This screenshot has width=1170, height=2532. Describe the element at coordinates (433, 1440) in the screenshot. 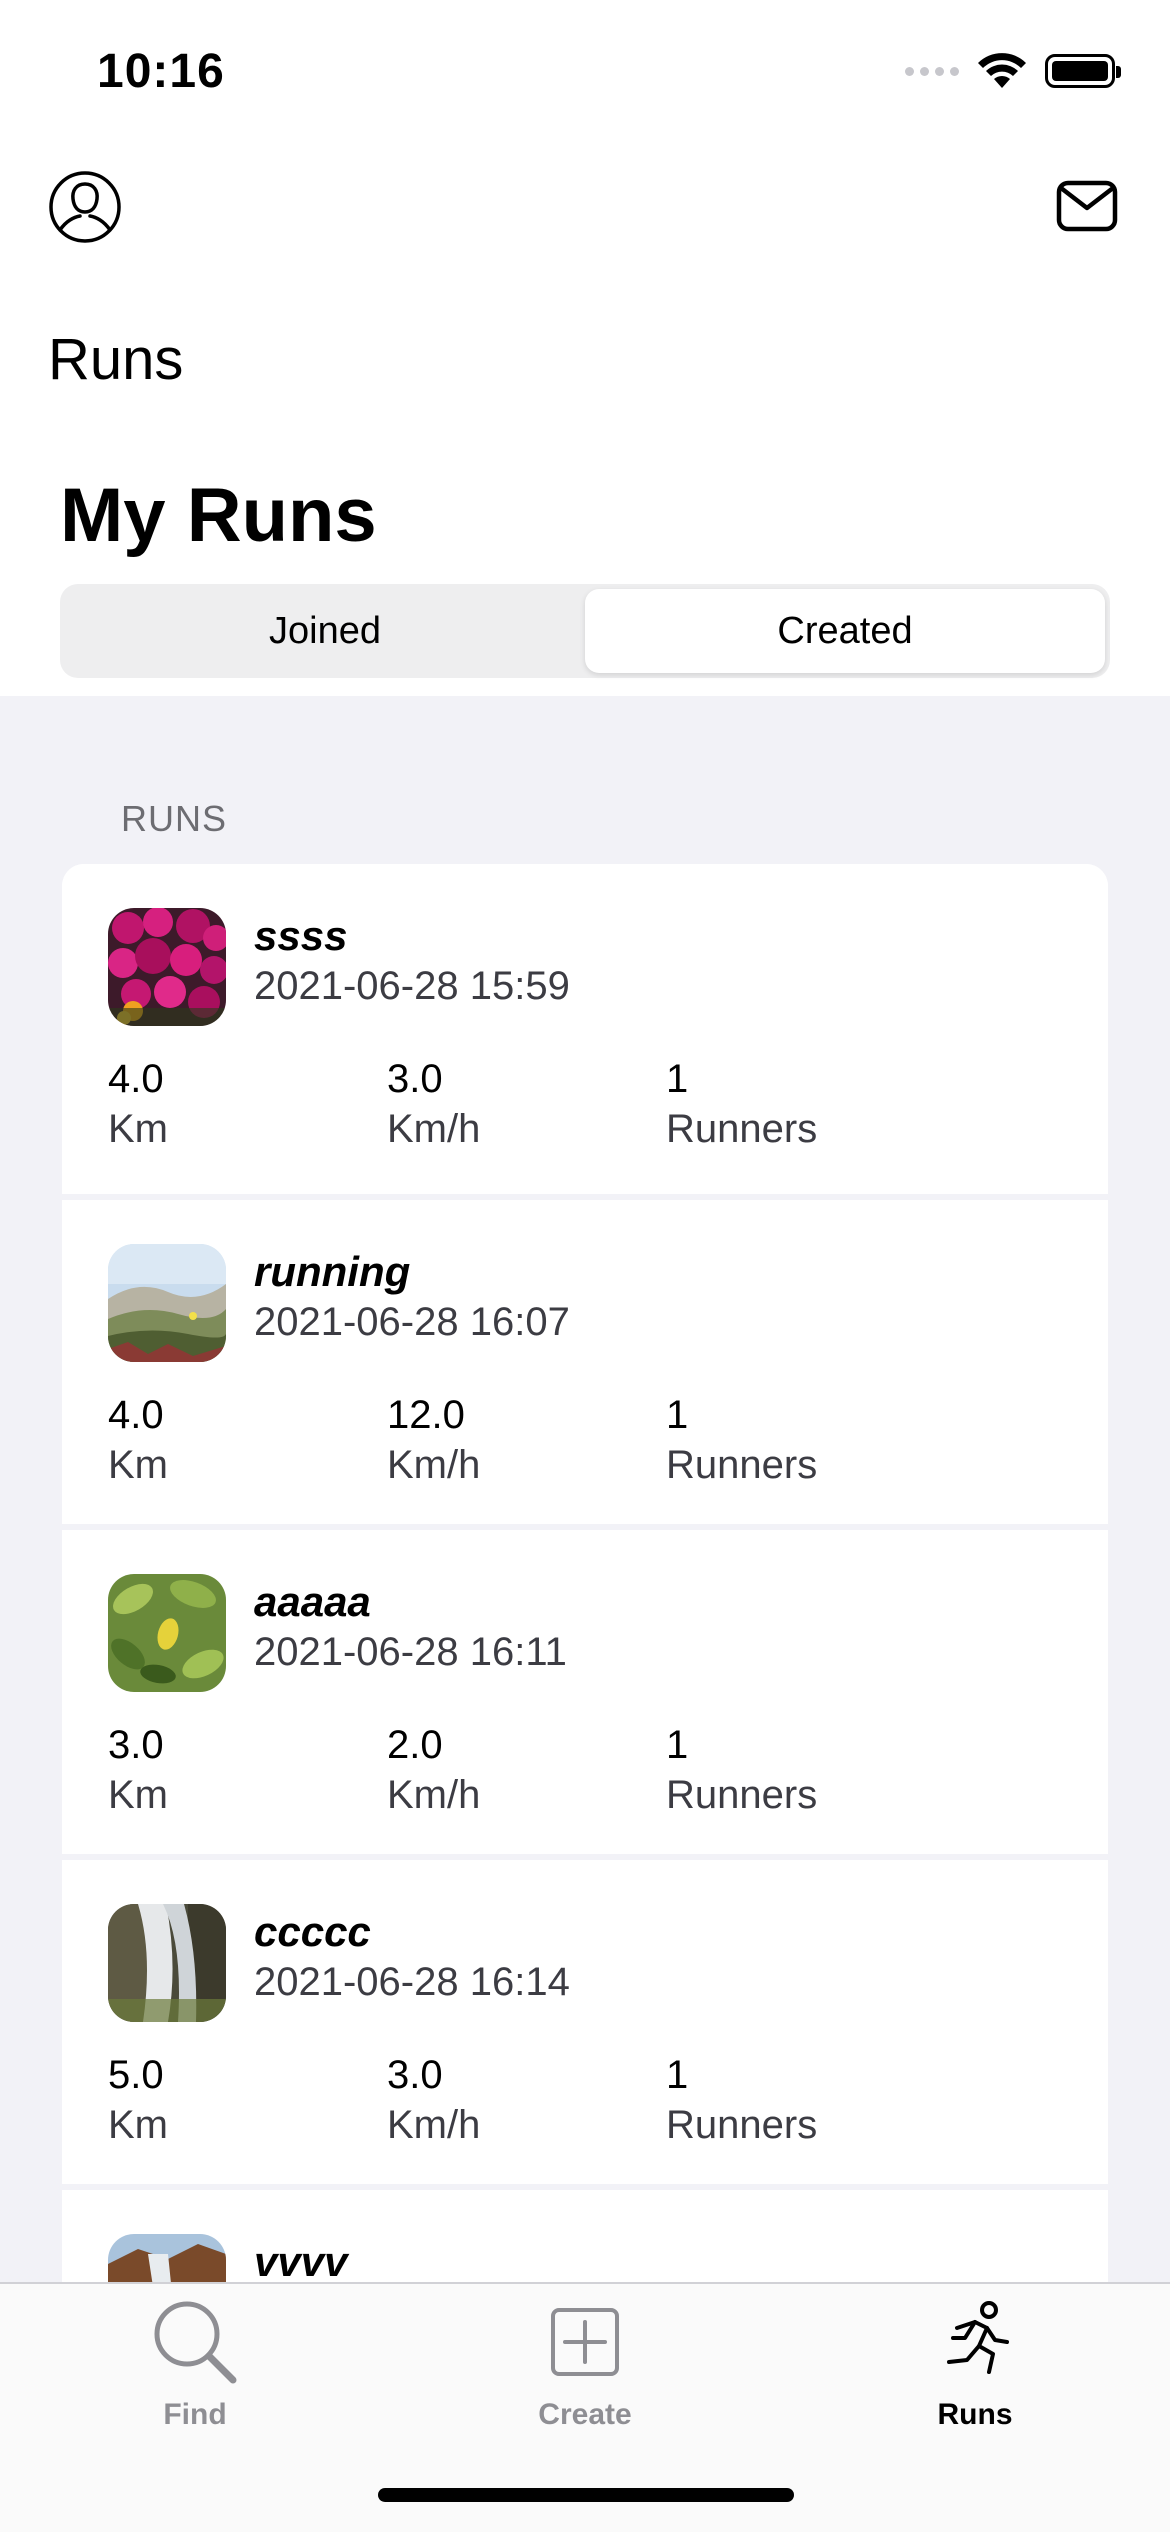

I see `speed-stat: 12.0 Km/h` at that location.